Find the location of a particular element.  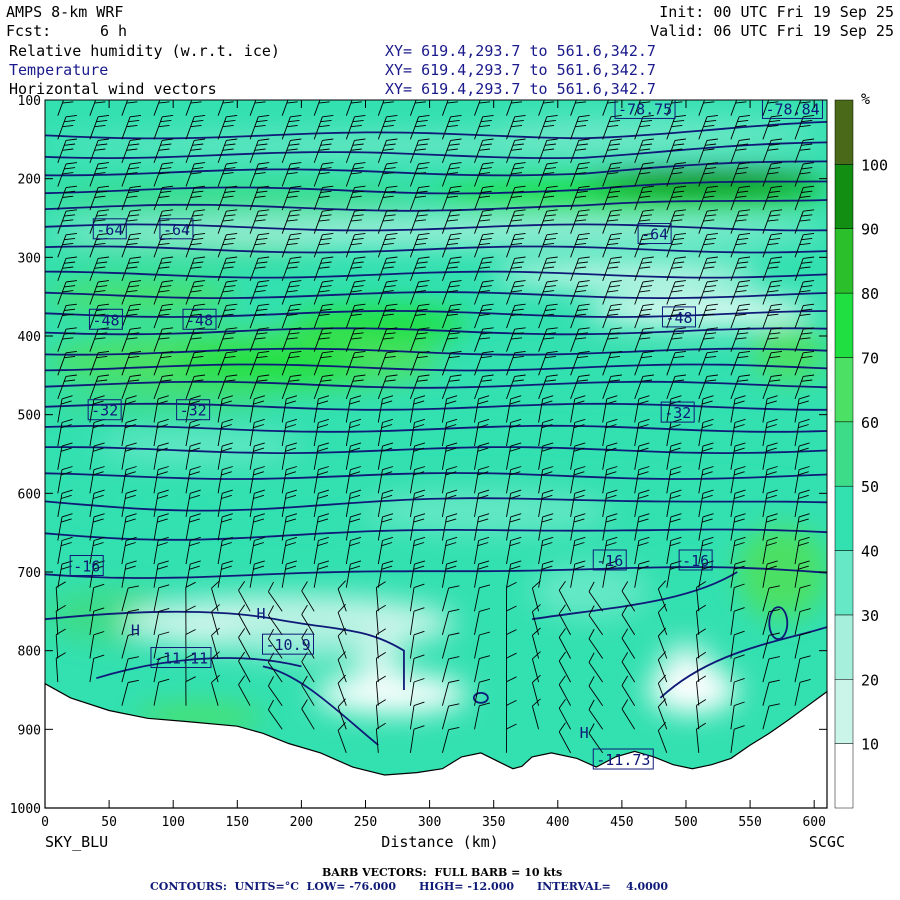

y-tick-label-6: 700 is located at coordinates (29, 573).